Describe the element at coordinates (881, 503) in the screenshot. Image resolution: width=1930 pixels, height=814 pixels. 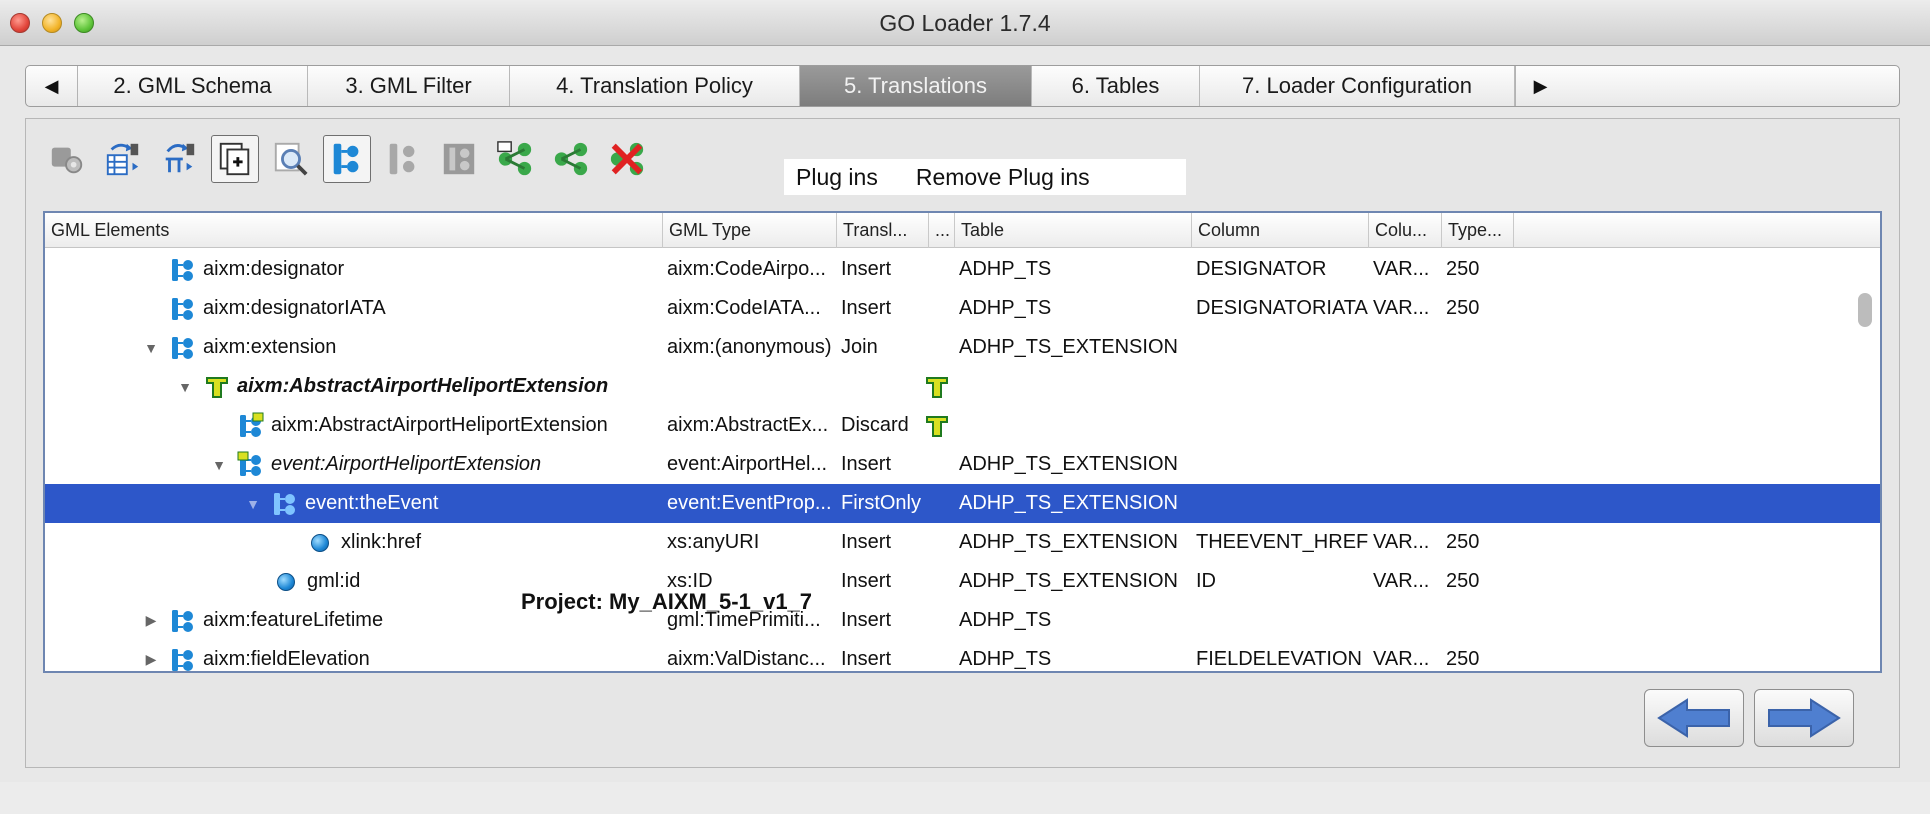
I see `translation-cell: FirstOnly` at that location.